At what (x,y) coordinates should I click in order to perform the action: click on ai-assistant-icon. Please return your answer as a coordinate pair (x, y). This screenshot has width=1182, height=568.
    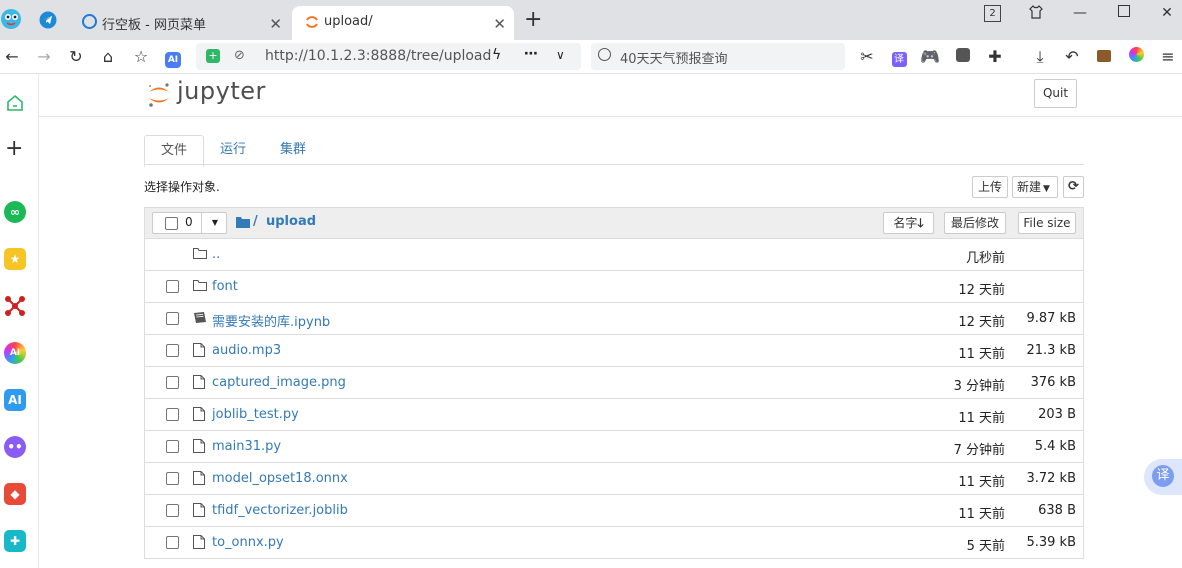
    Looking at the image, I should click on (1136, 57).